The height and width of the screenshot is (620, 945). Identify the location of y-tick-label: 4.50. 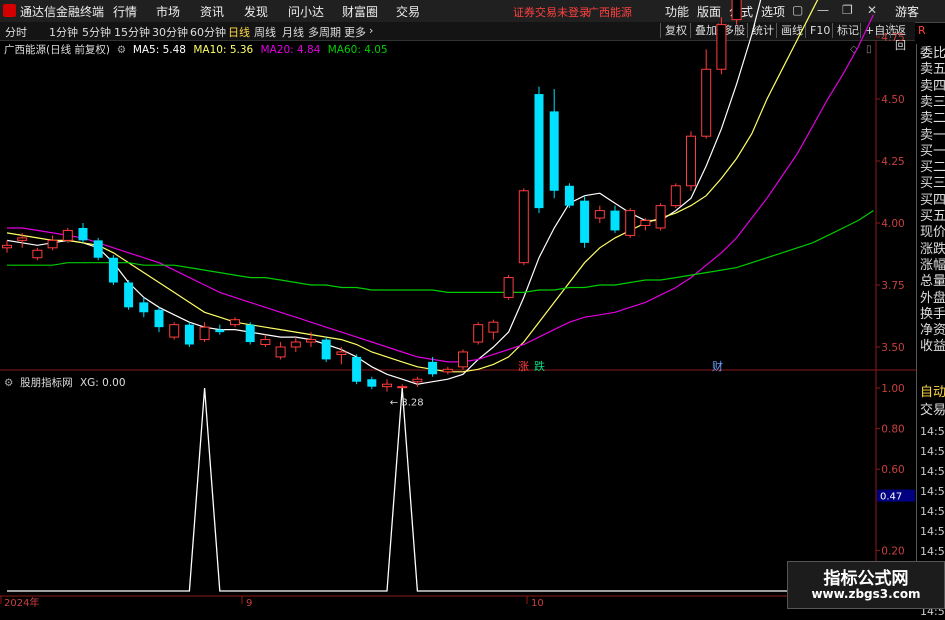
(892, 100).